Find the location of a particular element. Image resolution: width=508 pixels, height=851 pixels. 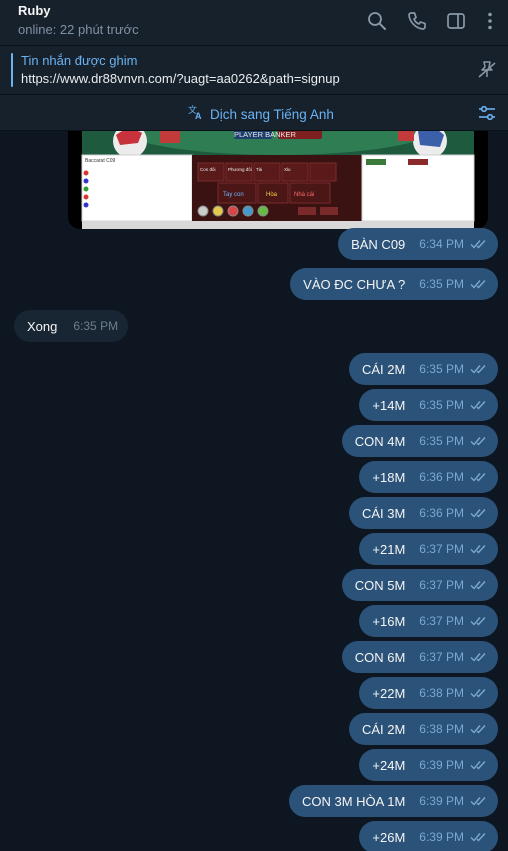

outgoing-message: CÁI 2M 6:38 PM is located at coordinates (423, 729).